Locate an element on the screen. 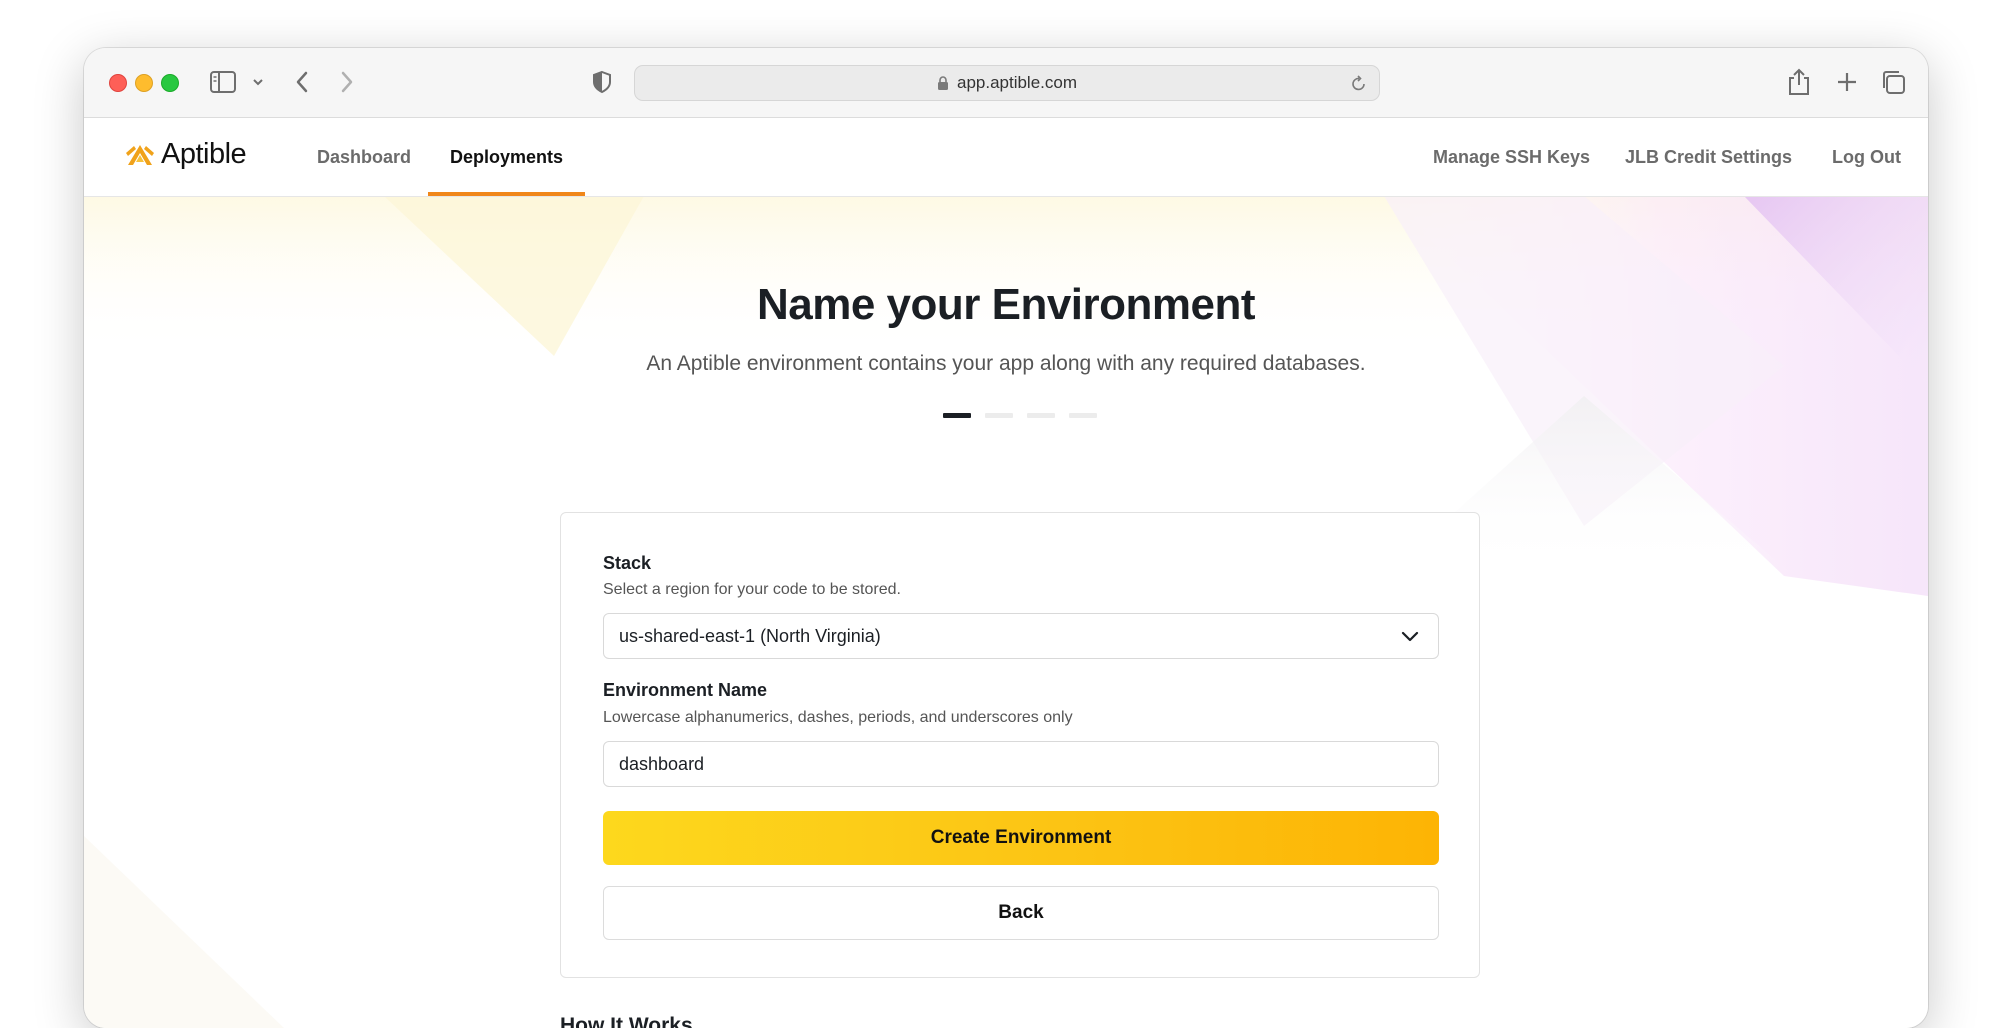  stack-label: Stack is located at coordinates (627, 563).